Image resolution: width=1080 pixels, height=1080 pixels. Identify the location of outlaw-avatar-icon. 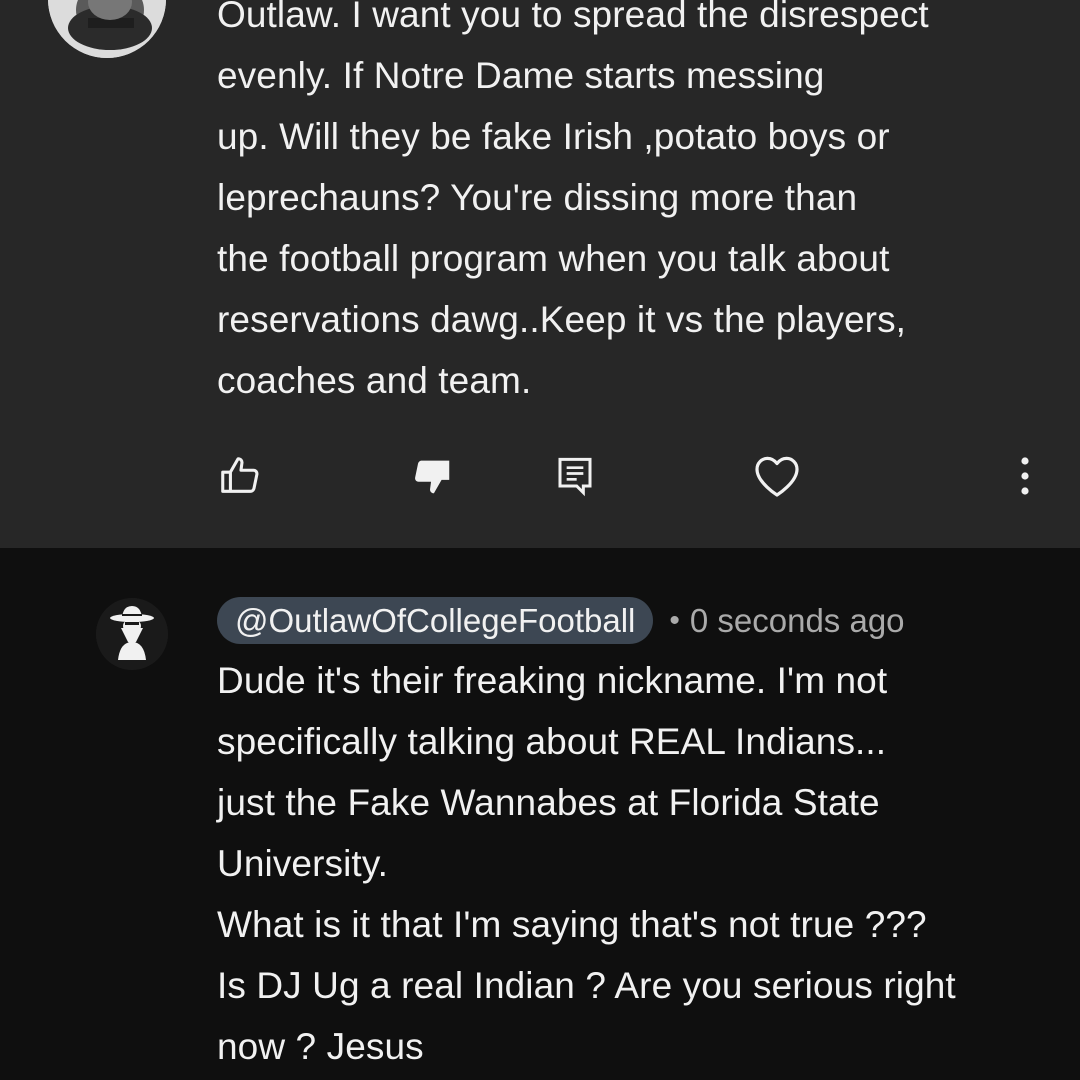
(132, 634).